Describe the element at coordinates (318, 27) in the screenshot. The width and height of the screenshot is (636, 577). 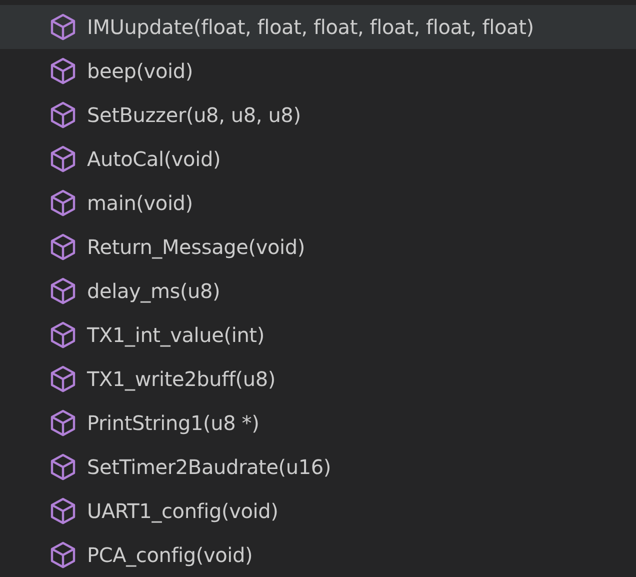
I see `symbol-item: IMUupdate(float, float, float, float, float, float)` at that location.